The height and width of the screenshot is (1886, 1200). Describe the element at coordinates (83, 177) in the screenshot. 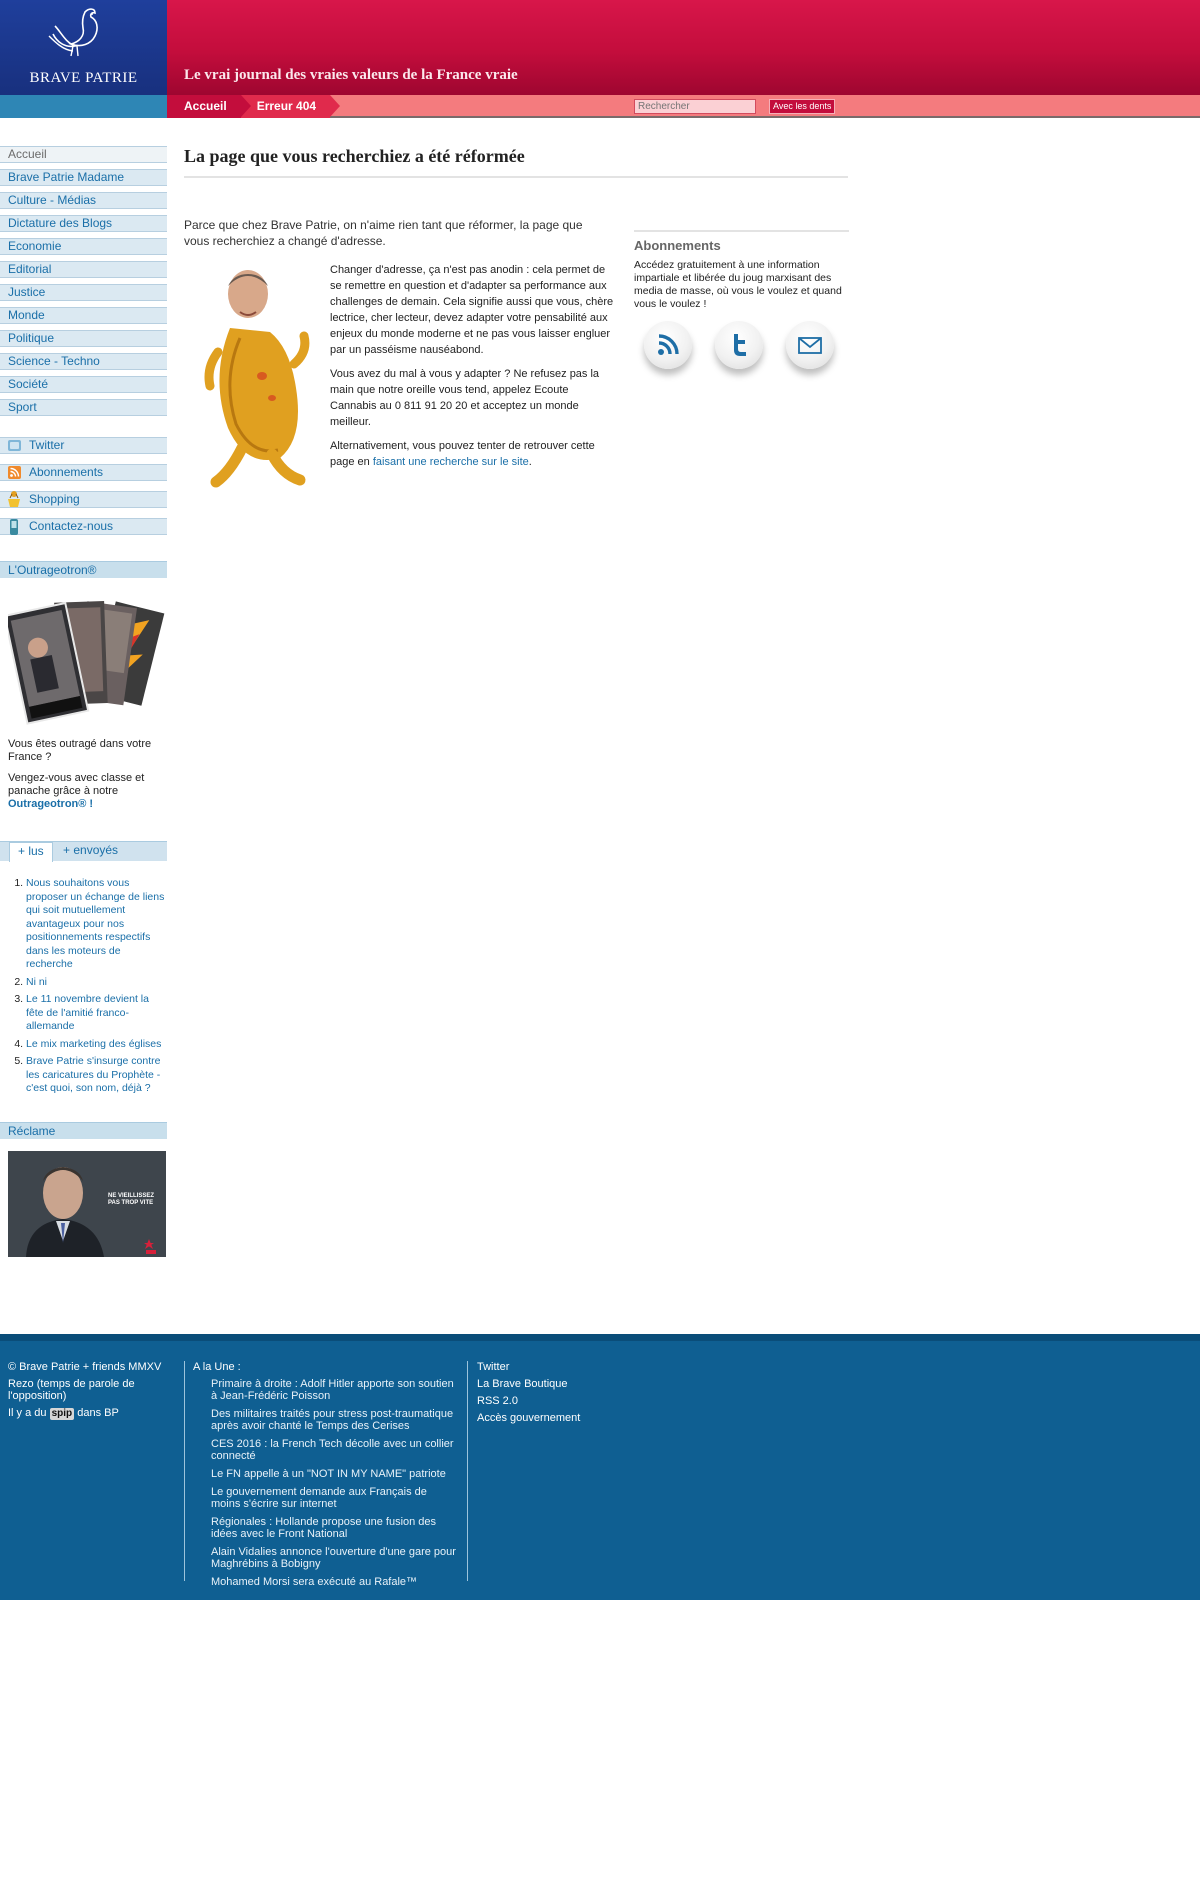

I see `sidebar-item-brave-patrie-madame: Brave Patrie Madame` at that location.